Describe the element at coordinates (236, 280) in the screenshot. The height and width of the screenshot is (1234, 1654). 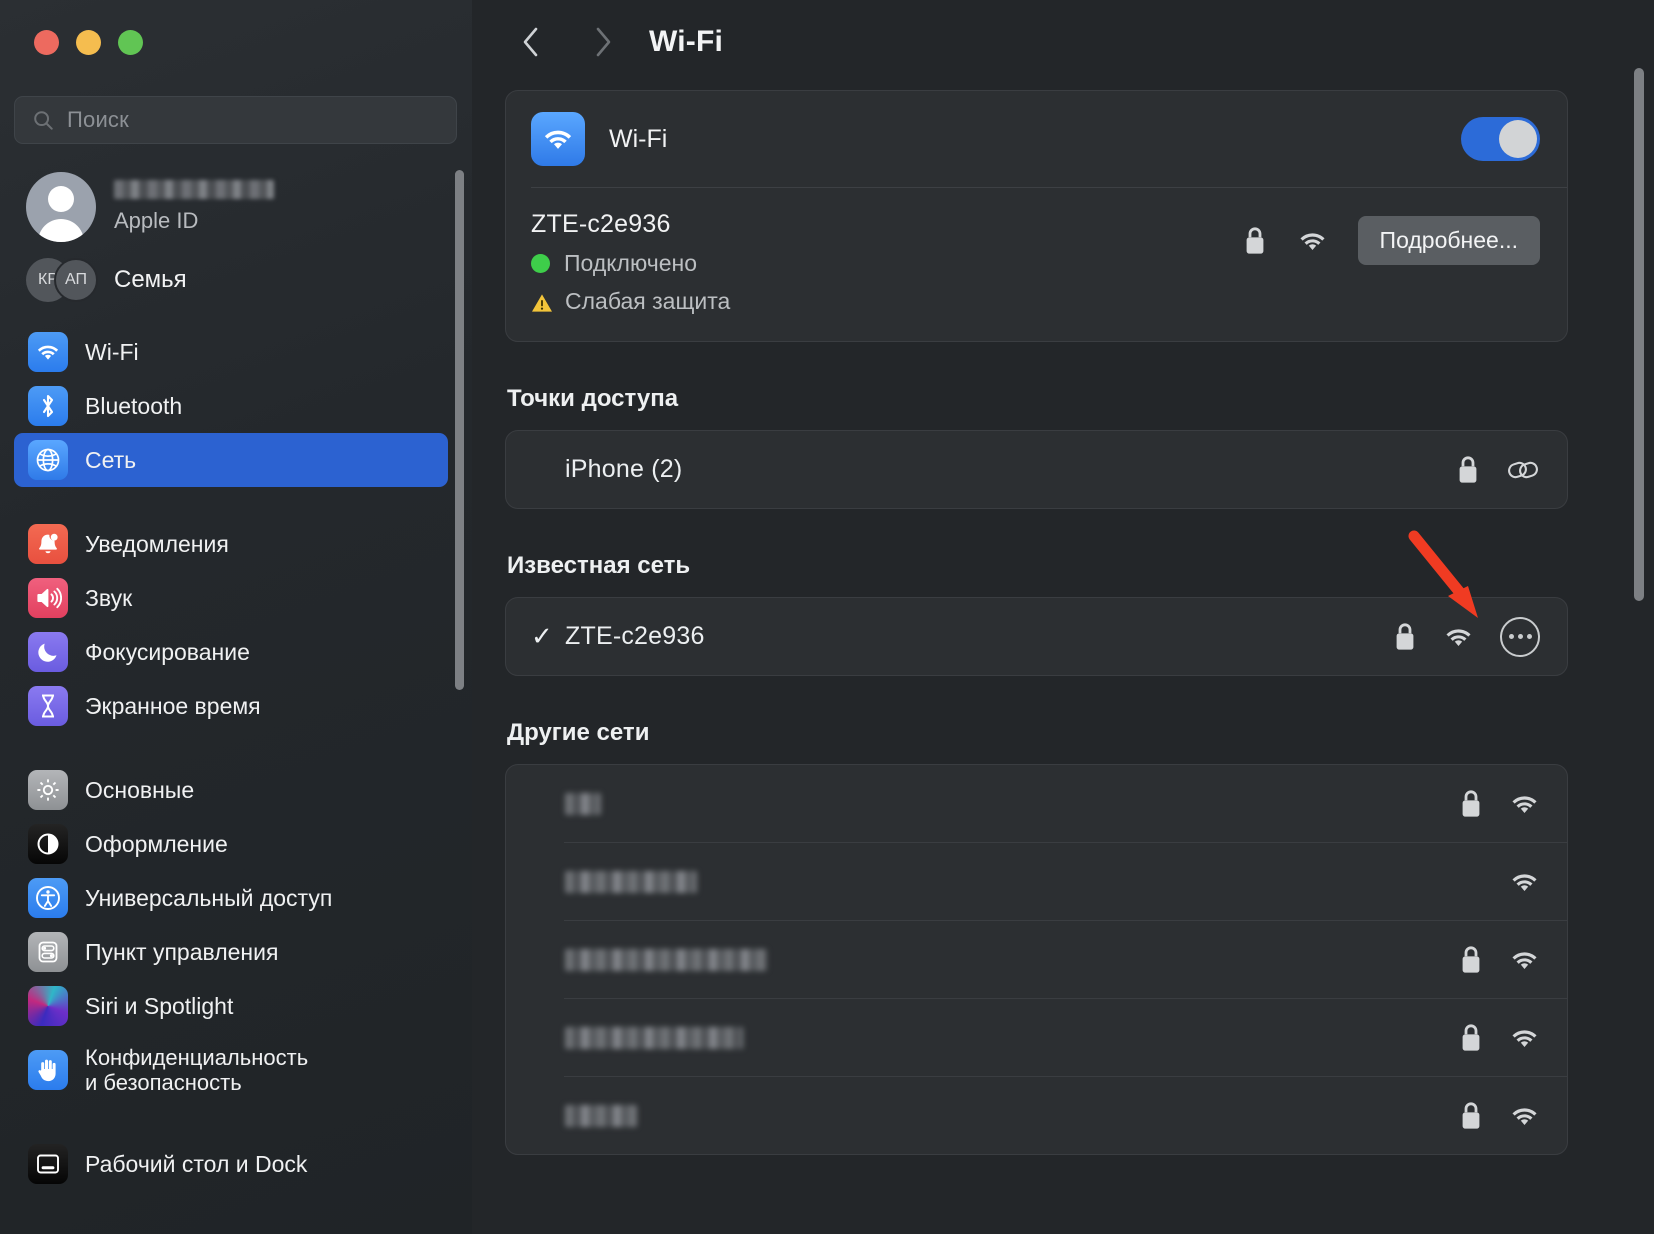
I see `sidebar-item-family: КР АП Семья` at that location.